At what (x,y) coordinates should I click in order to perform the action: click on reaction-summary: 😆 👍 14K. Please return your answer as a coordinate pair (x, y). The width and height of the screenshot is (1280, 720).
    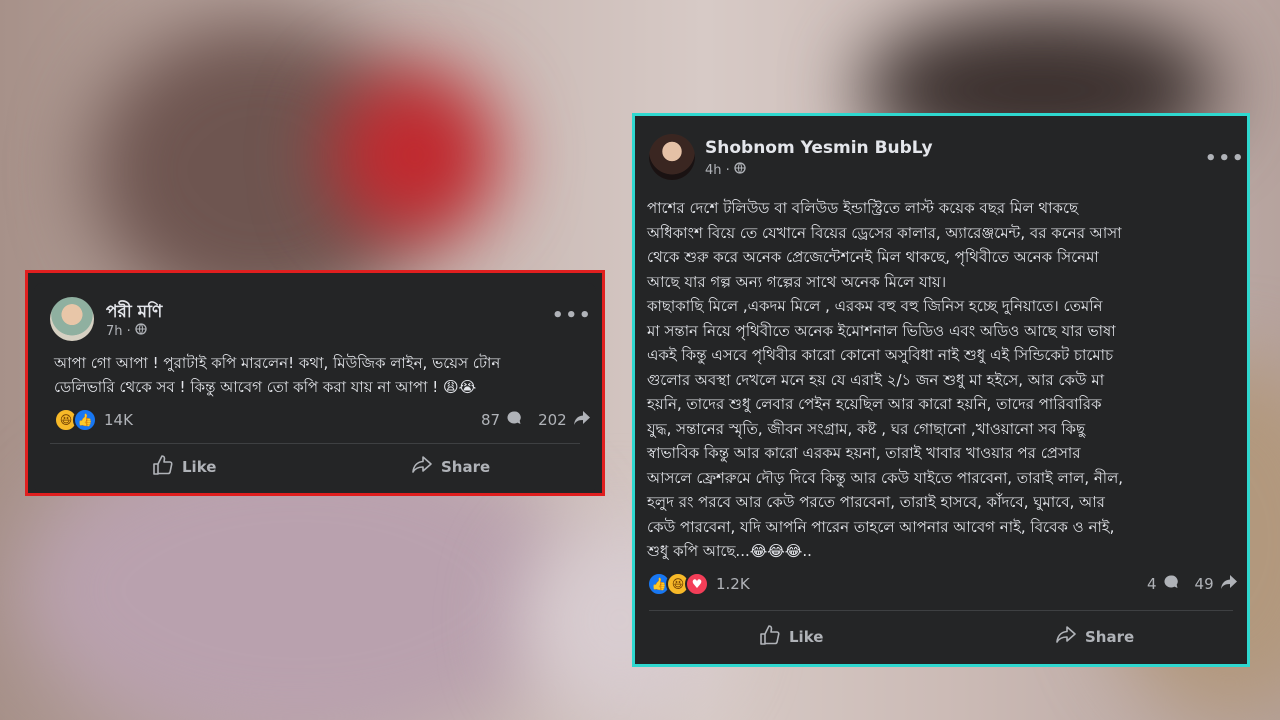
    Looking at the image, I should click on (93, 420).